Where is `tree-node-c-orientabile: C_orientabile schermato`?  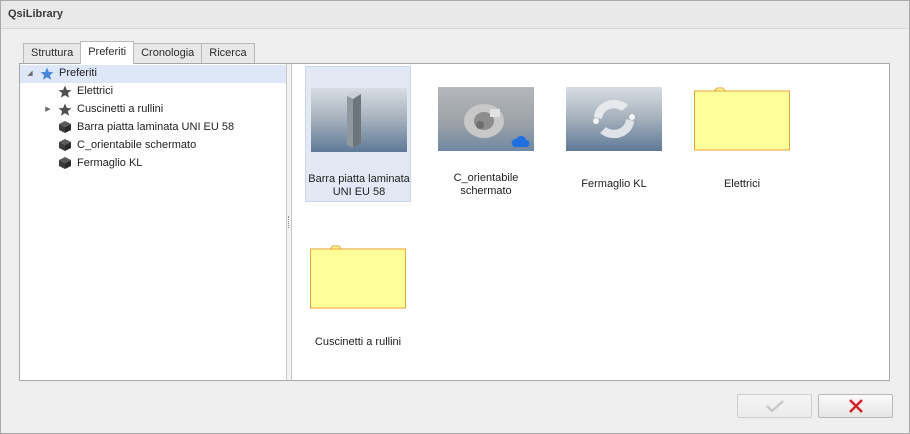 tree-node-c-orientabile: C_orientabile schermato is located at coordinates (153, 146).